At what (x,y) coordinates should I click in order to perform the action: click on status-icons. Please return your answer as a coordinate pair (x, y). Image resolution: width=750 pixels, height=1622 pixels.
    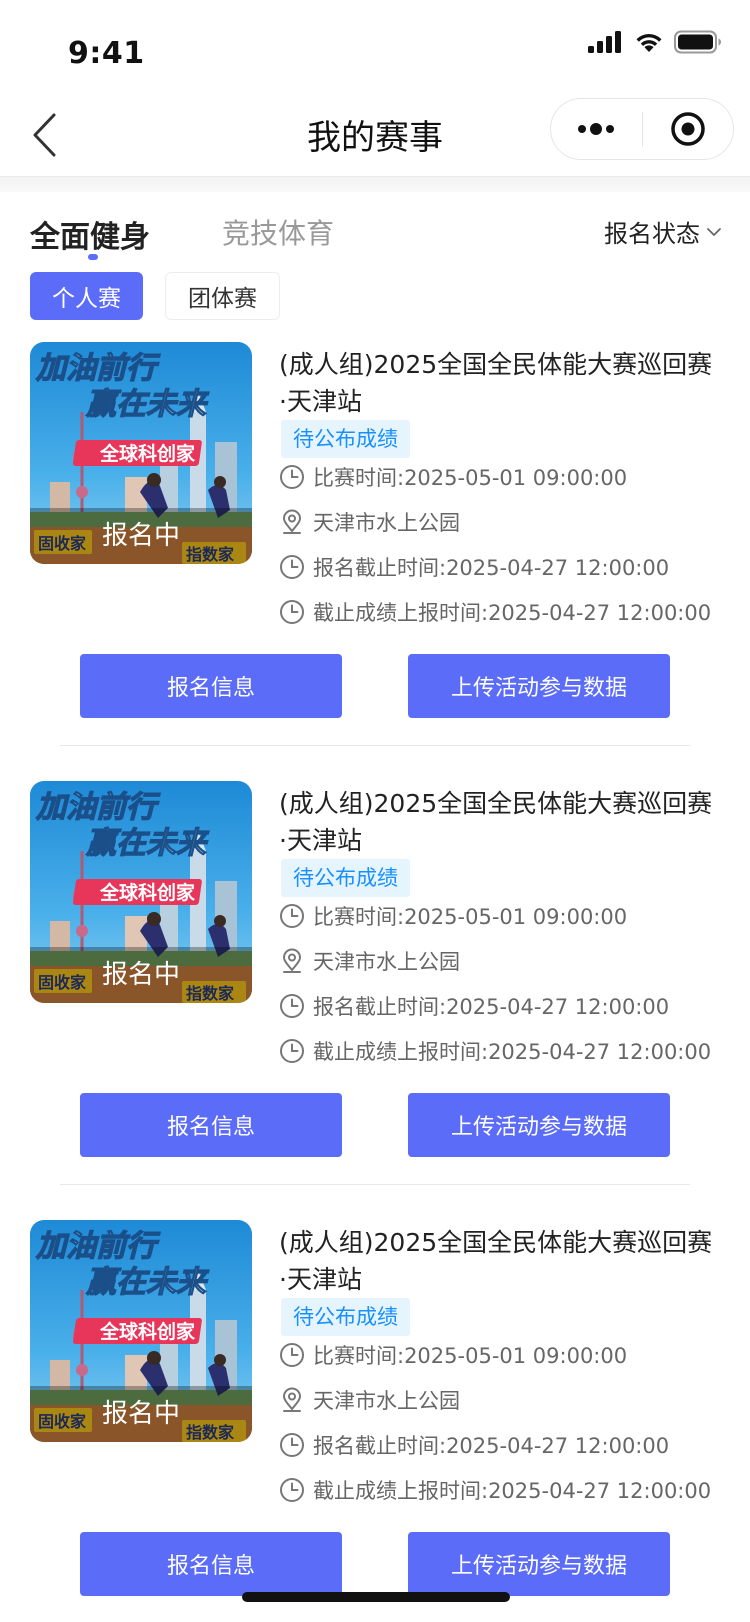
    Looking at the image, I should click on (655, 42).